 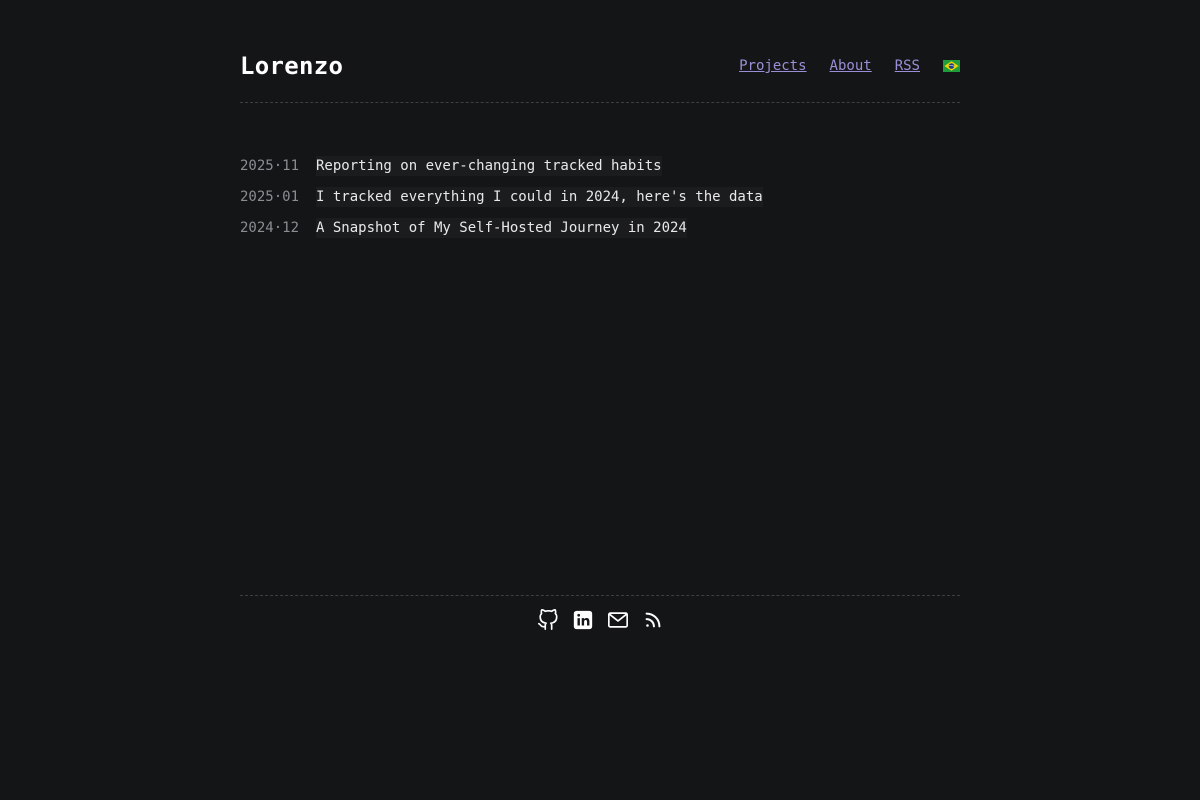 What do you see at coordinates (291, 66) in the screenshot?
I see `site-title: Lorenzo` at bounding box center [291, 66].